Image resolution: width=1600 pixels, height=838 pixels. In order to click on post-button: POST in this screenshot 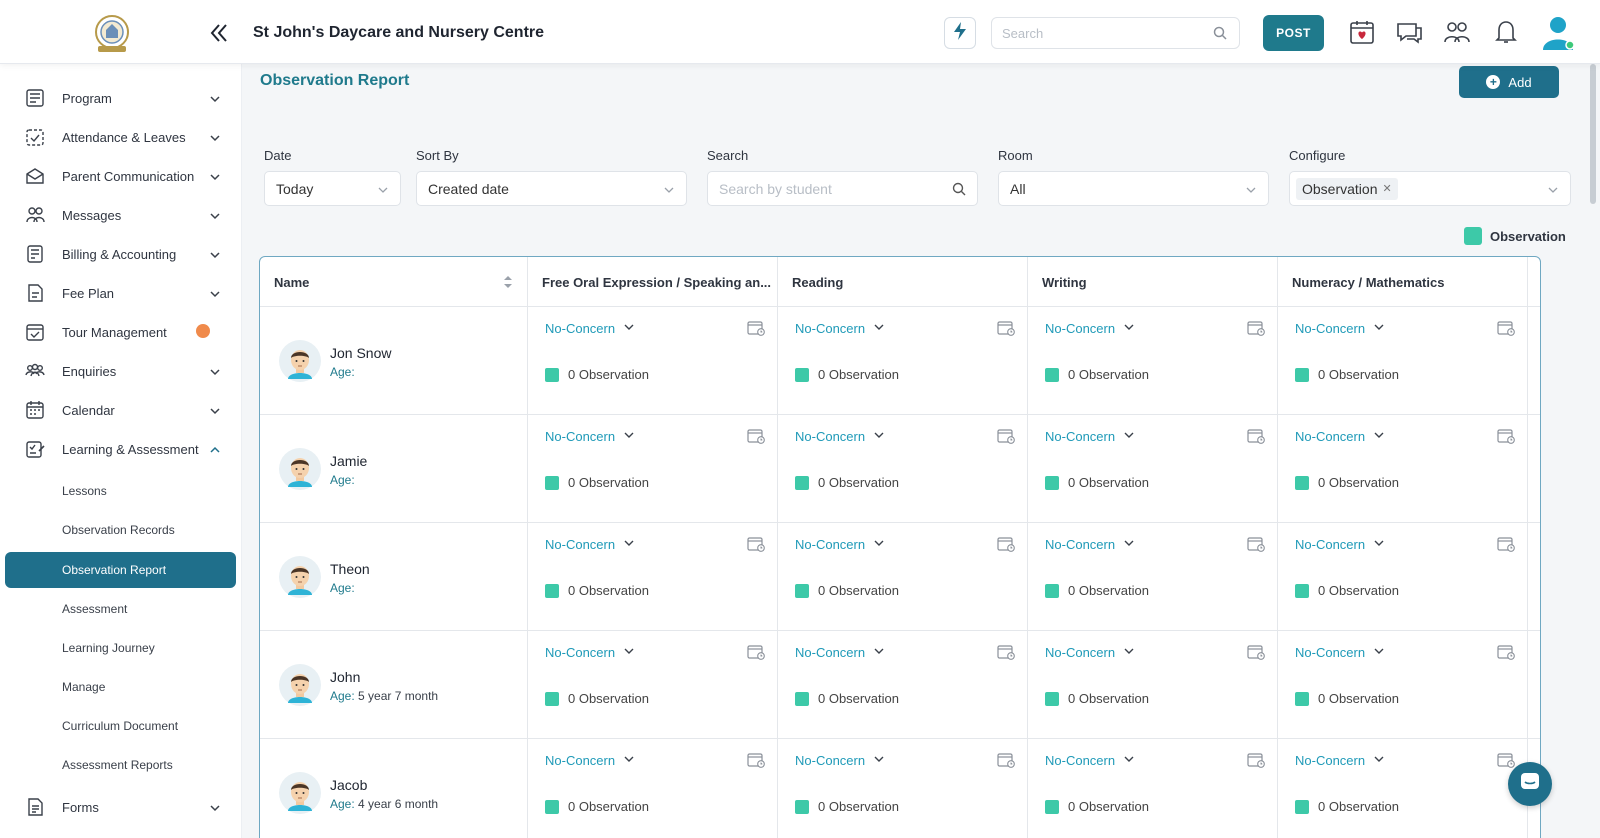, I will do `click(1293, 33)`.